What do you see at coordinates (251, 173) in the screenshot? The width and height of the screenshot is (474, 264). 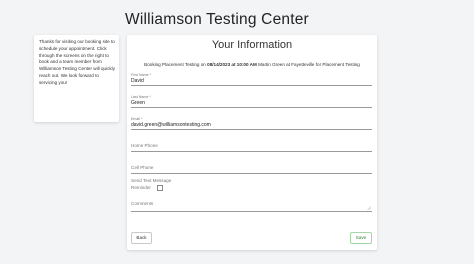 I see `cell-phone-underline` at bounding box center [251, 173].